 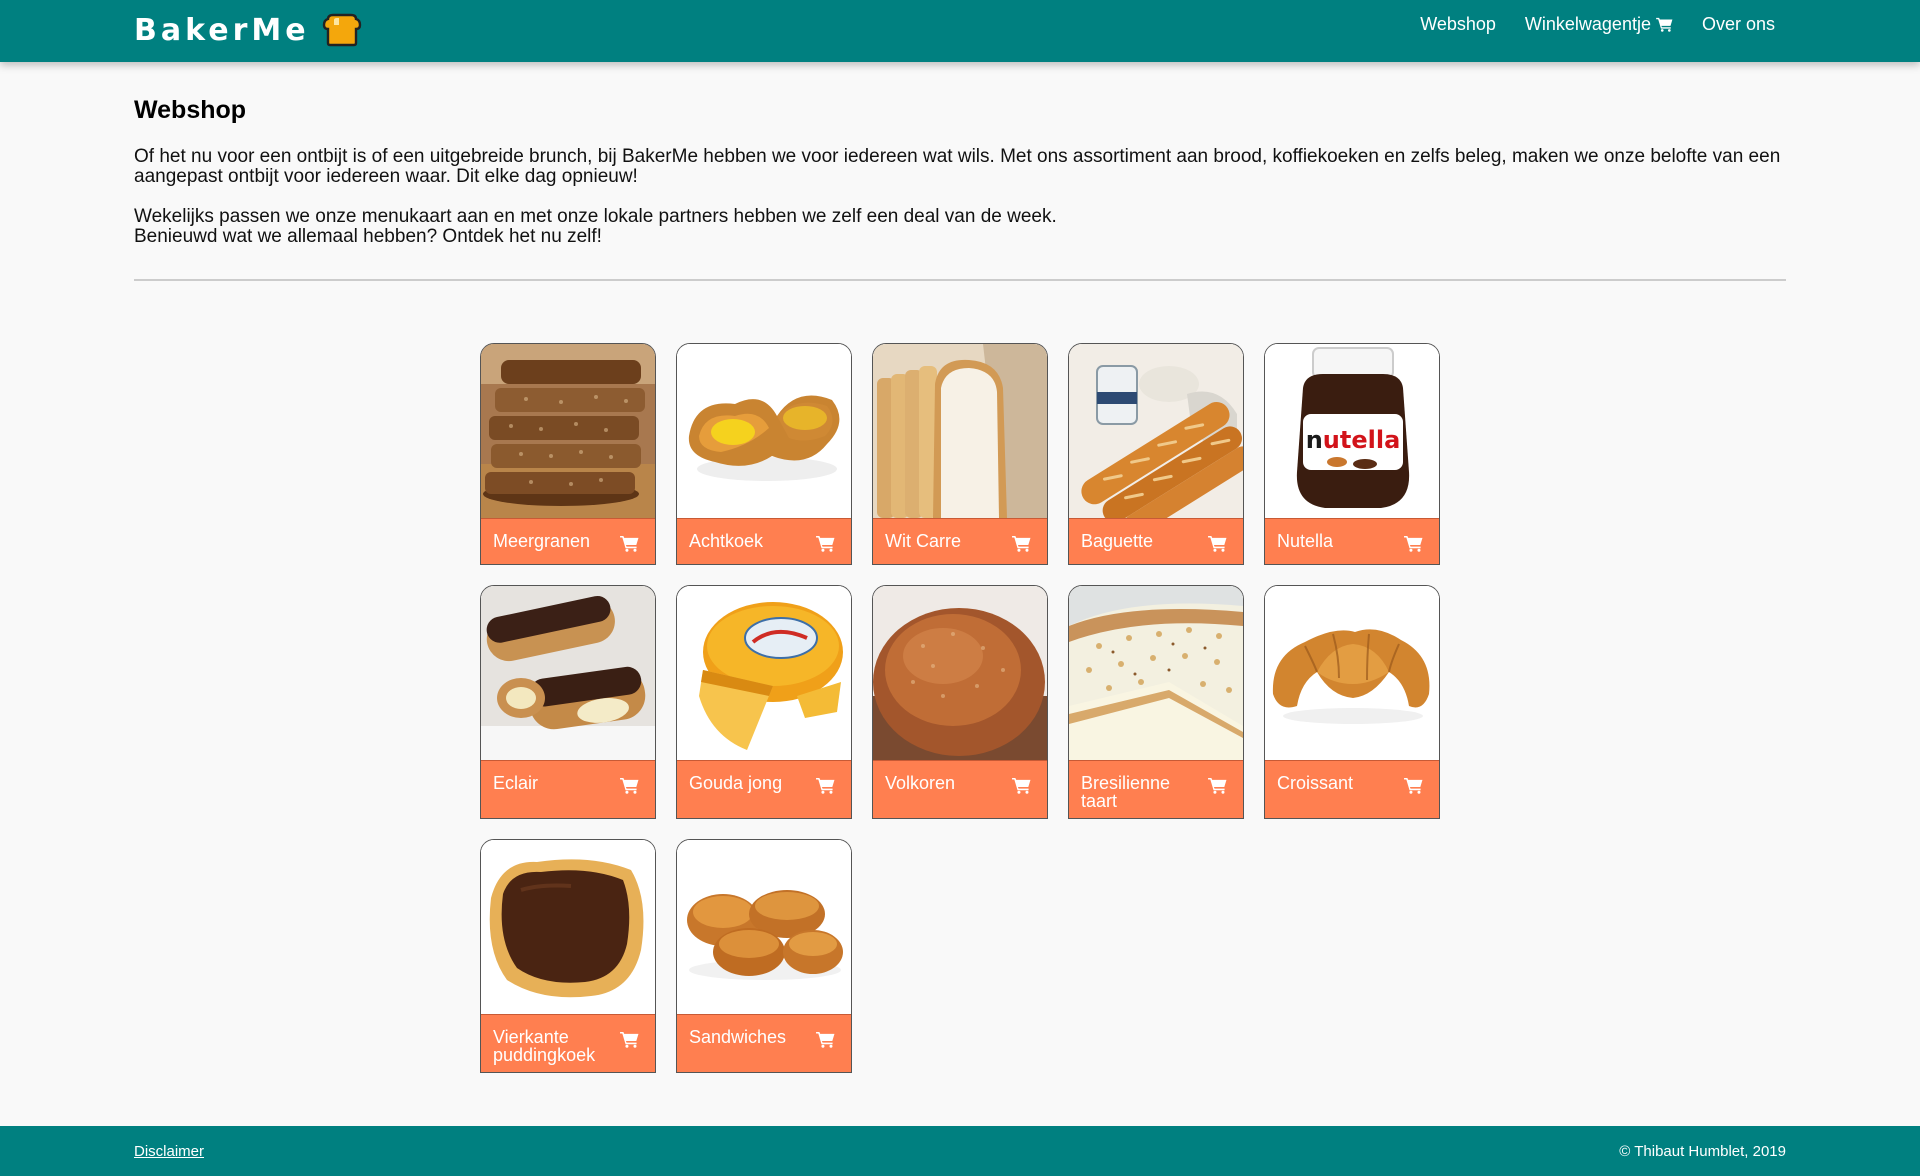 I want to click on brand-name: BakerMe, so click(x=222, y=30).